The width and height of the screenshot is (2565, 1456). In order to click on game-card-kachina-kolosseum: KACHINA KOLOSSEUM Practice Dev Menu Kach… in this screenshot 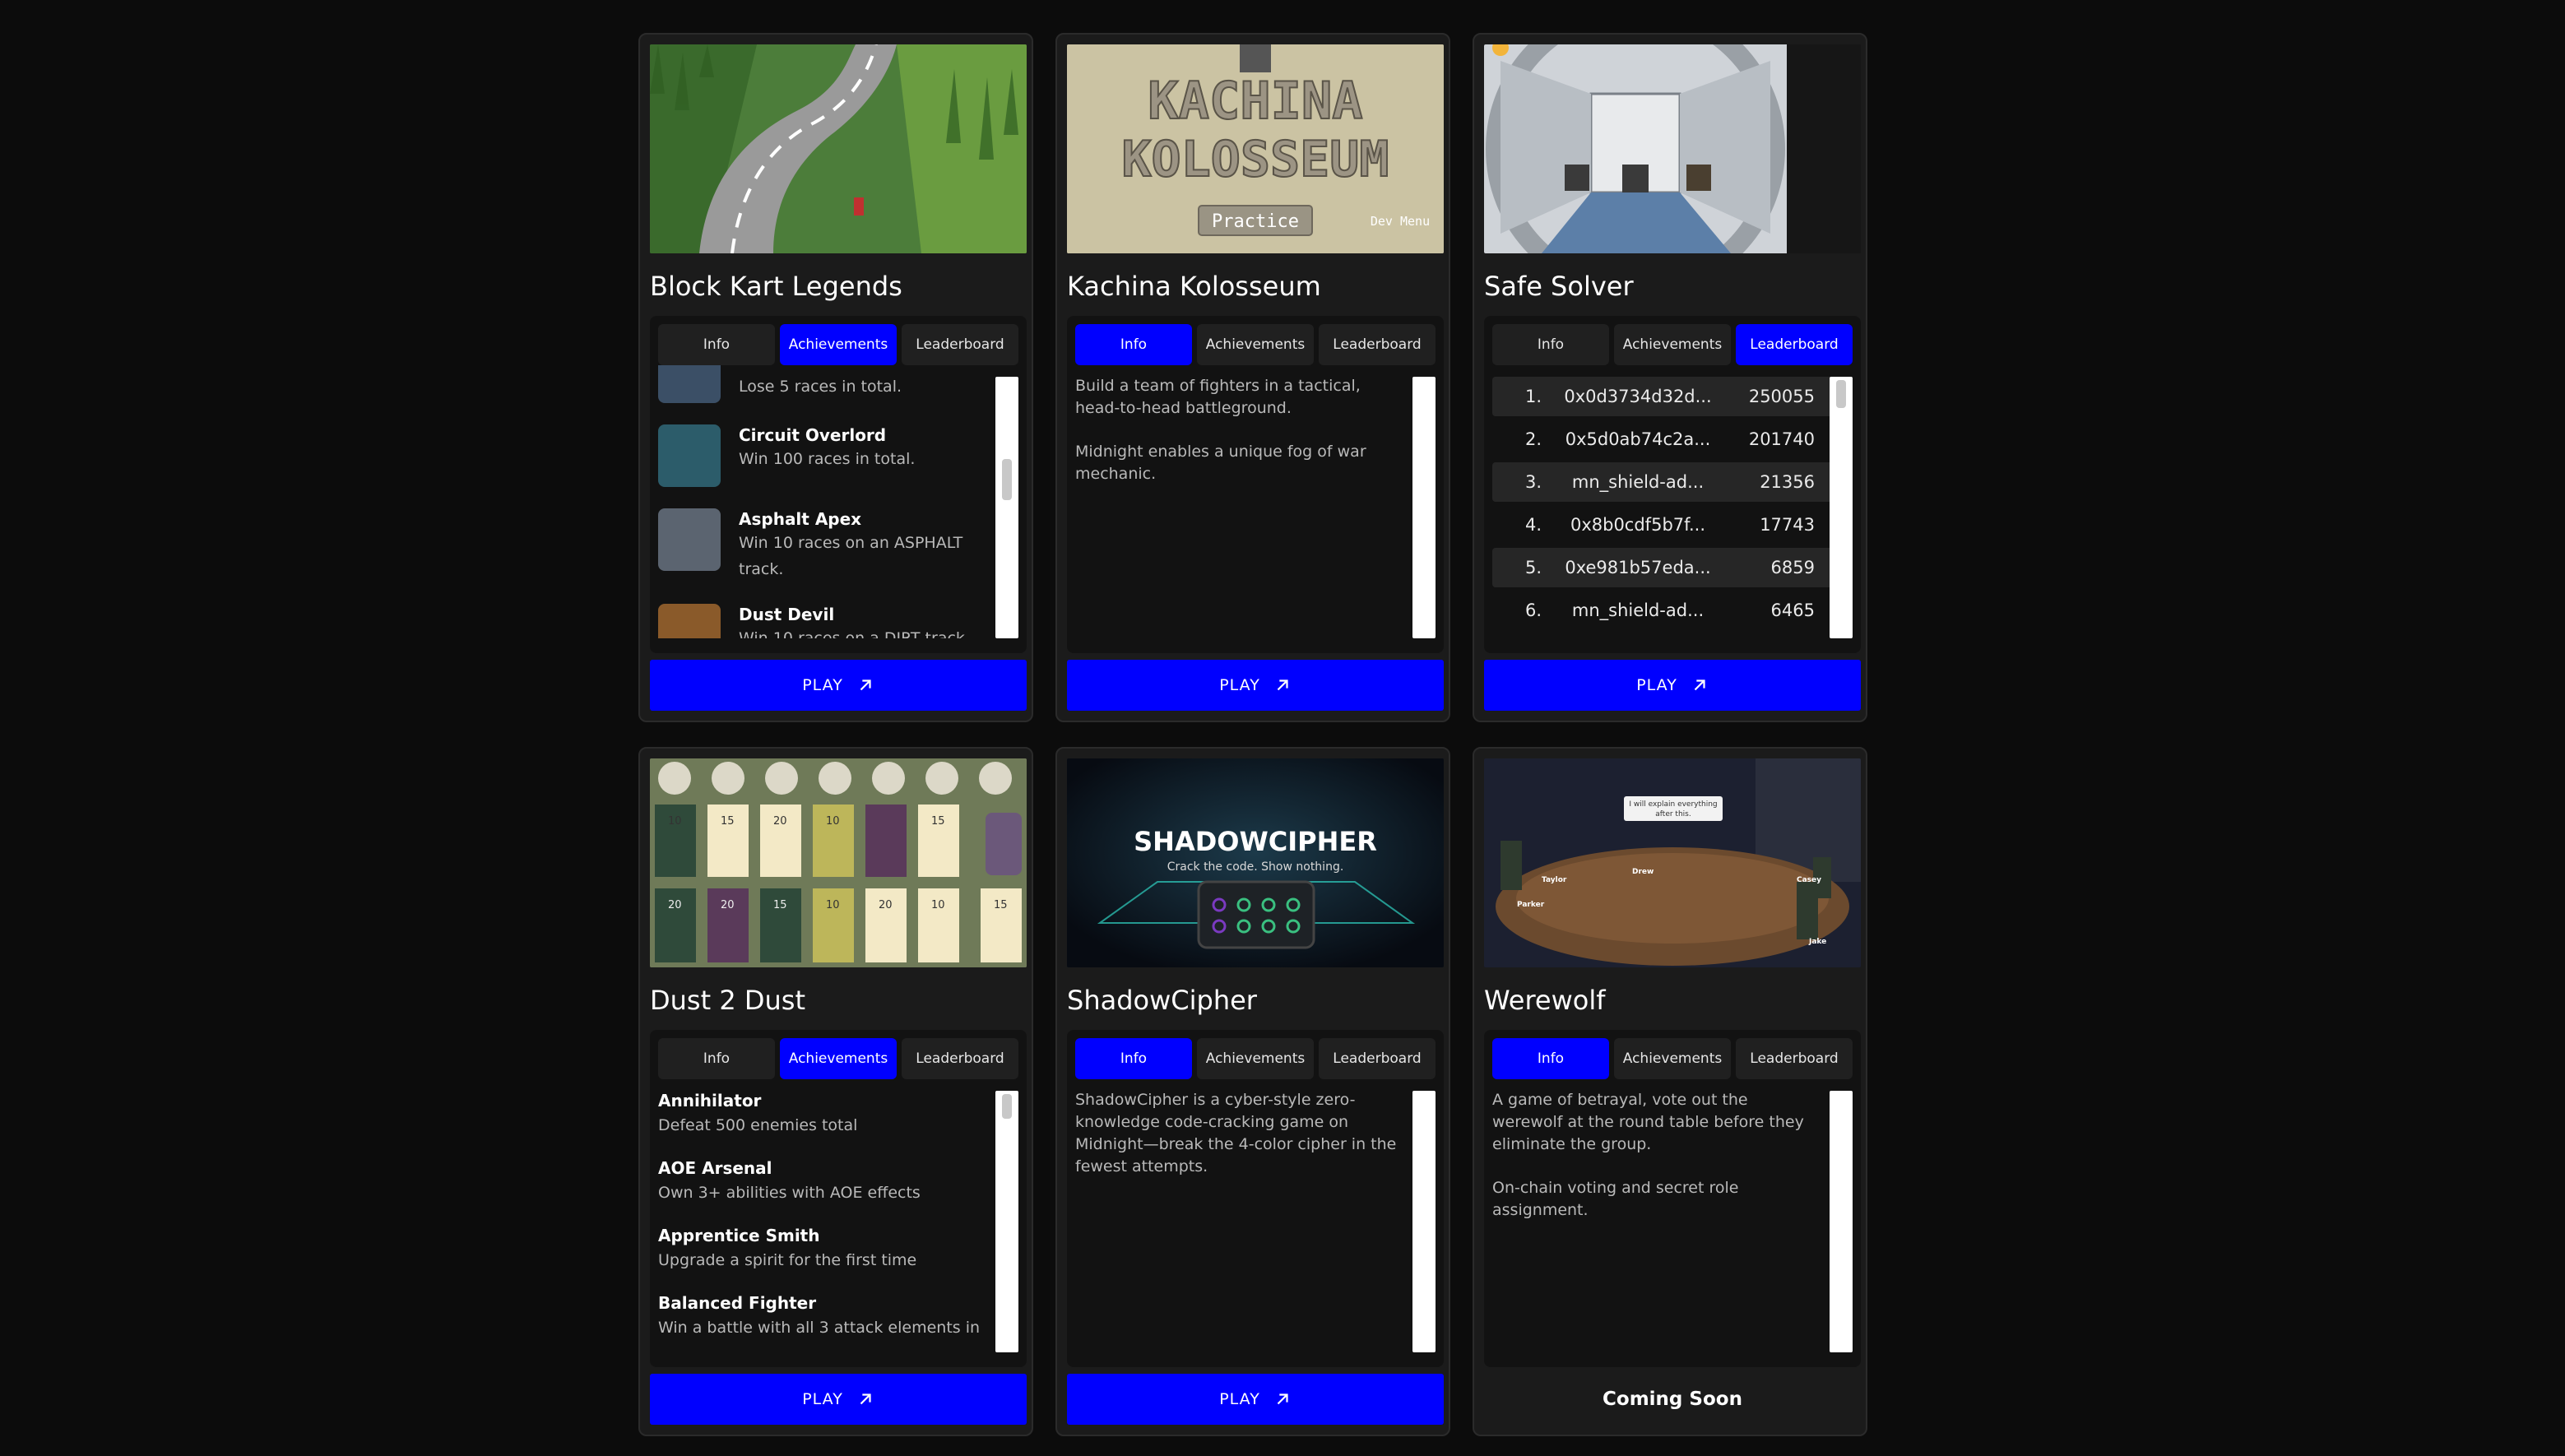, I will do `click(1252, 377)`.